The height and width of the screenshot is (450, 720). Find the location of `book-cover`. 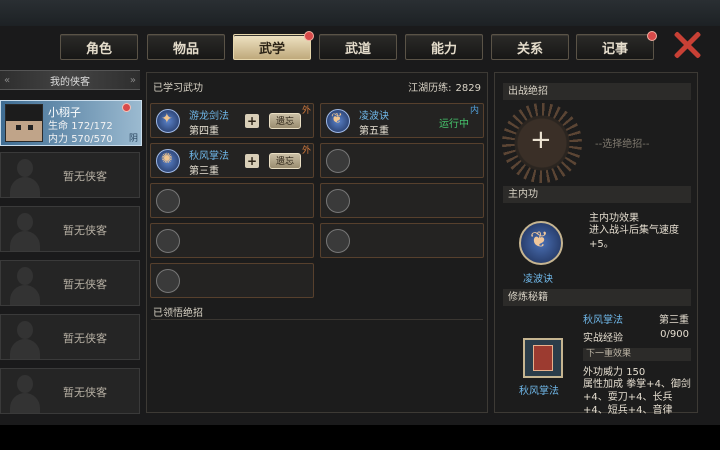

book-cover is located at coordinates (543, 358).